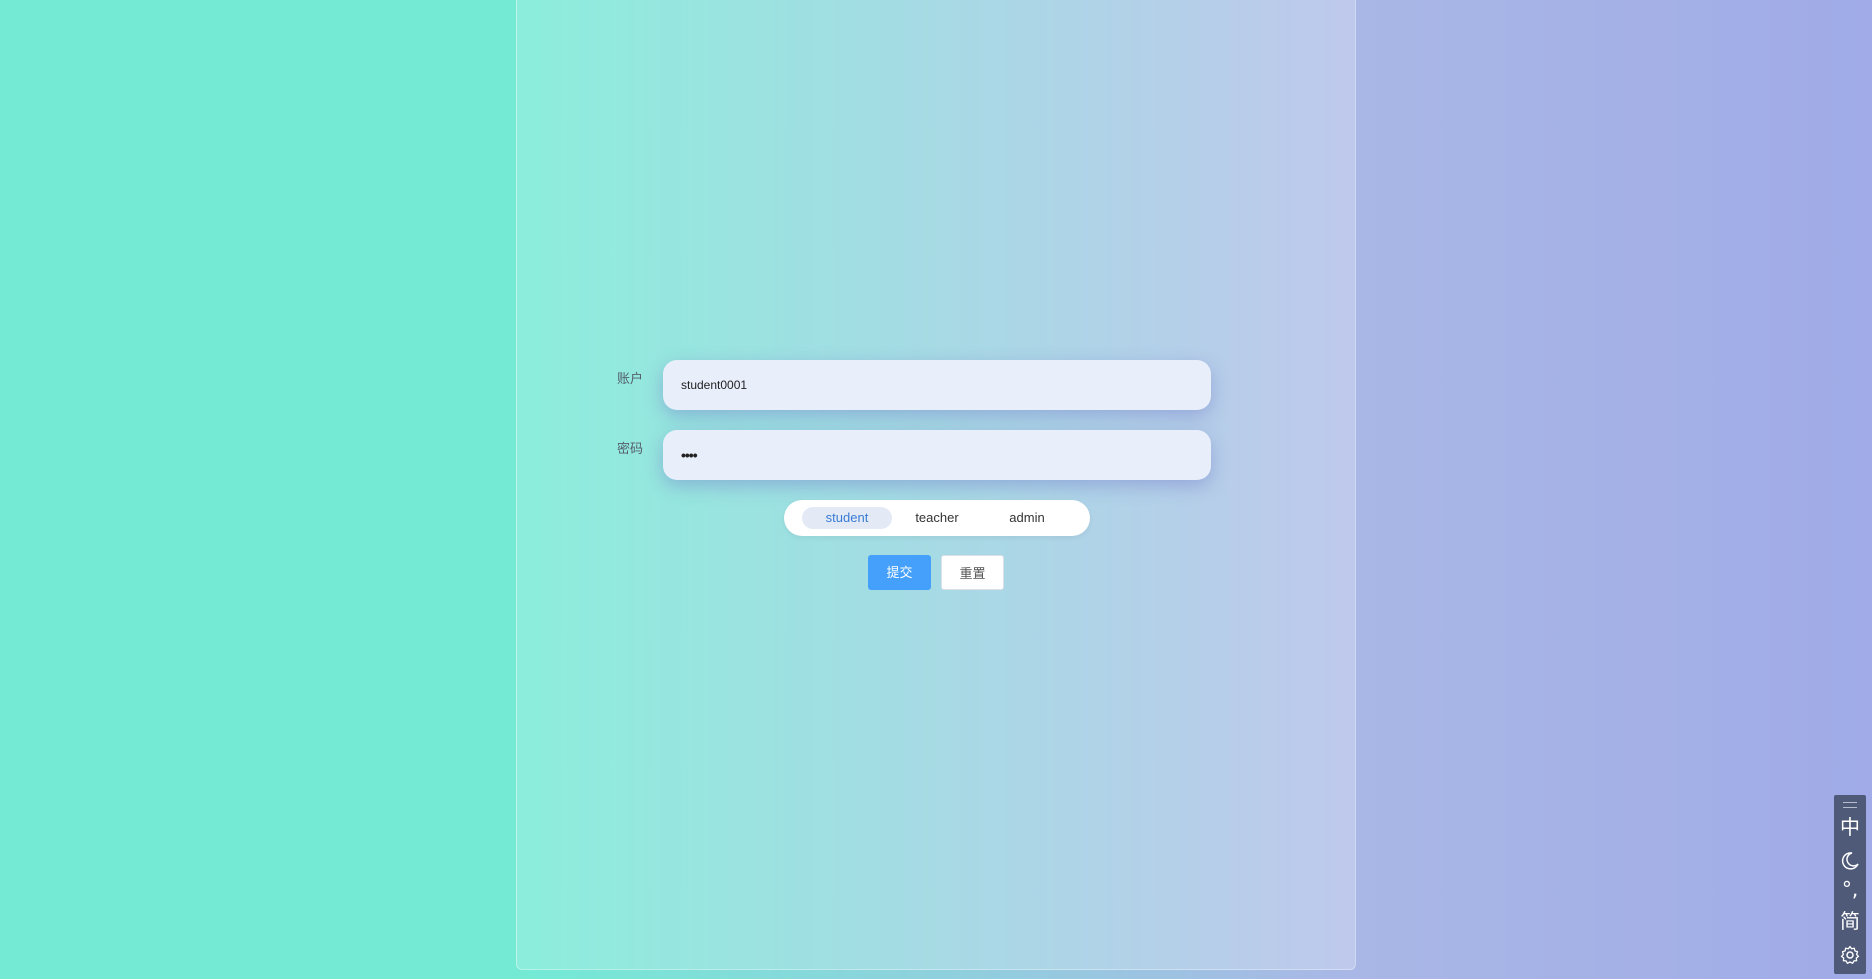  I want to click on password-input: ••••, so click(937, 455).